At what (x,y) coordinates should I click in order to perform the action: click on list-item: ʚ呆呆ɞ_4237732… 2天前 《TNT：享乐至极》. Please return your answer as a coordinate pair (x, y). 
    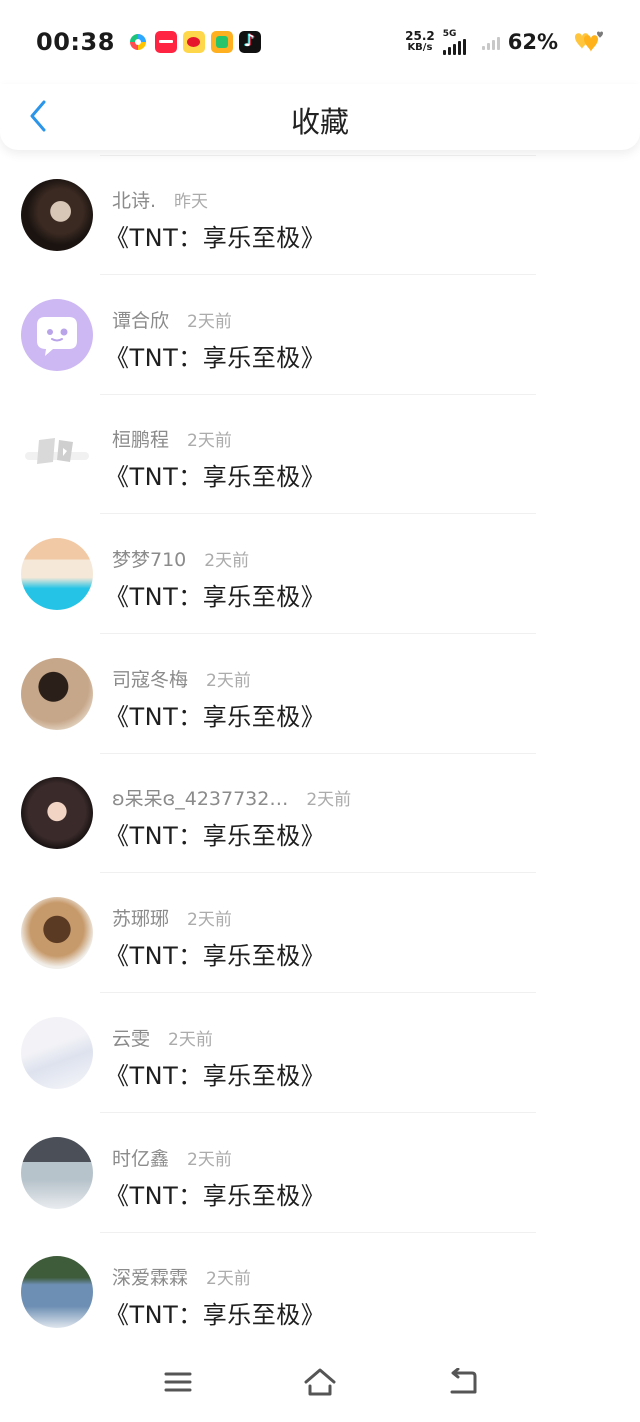
    Looking at the image, I should click on (320, 814).